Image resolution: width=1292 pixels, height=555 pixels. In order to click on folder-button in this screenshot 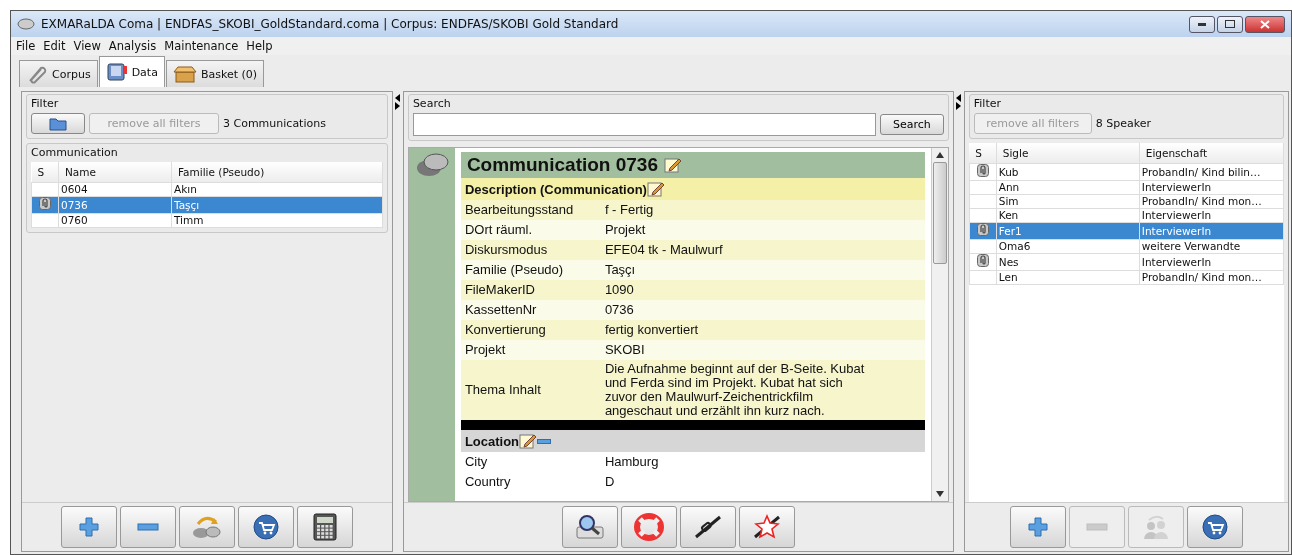, I will do `click(58, 123)`.